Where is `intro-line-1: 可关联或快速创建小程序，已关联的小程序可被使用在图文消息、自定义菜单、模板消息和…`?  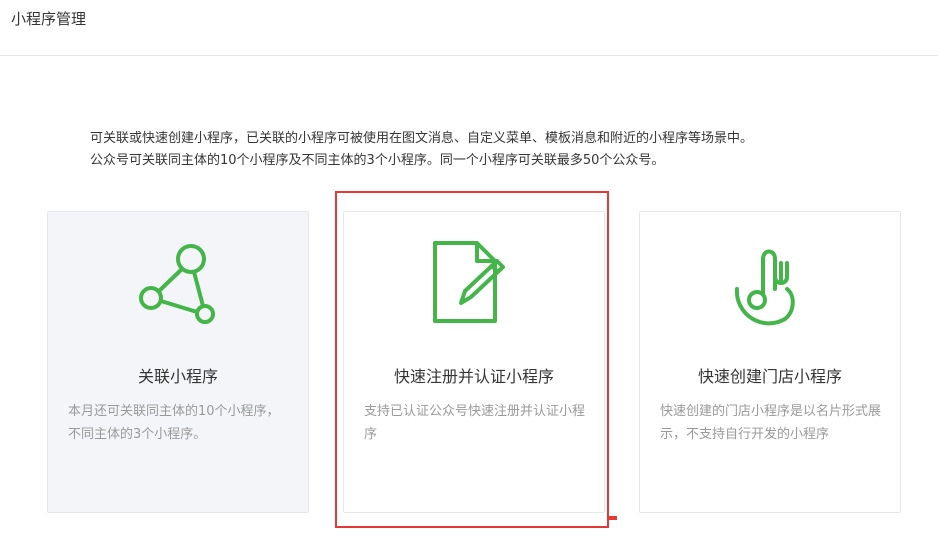 intro-line-1: 可关联或快速创建小程序，已关联的小程序可被使用在图文消息、自定义菜单、模板消息和… is located at coordinates (422, 138).